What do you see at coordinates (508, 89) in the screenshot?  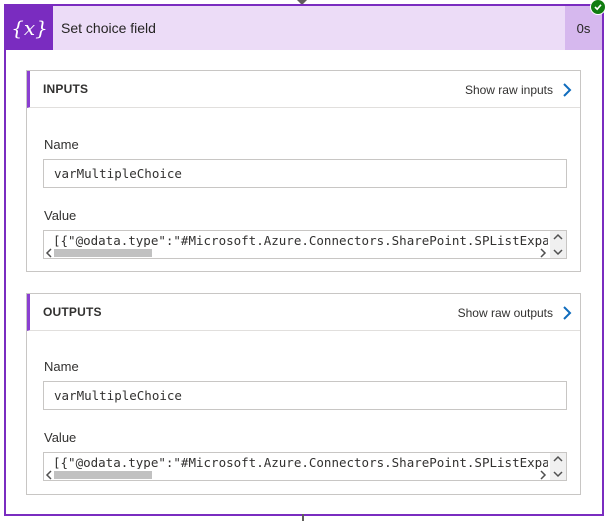 I see `show-raw-inputs-label: Show raw inputs` at bounding box center [508, 89].